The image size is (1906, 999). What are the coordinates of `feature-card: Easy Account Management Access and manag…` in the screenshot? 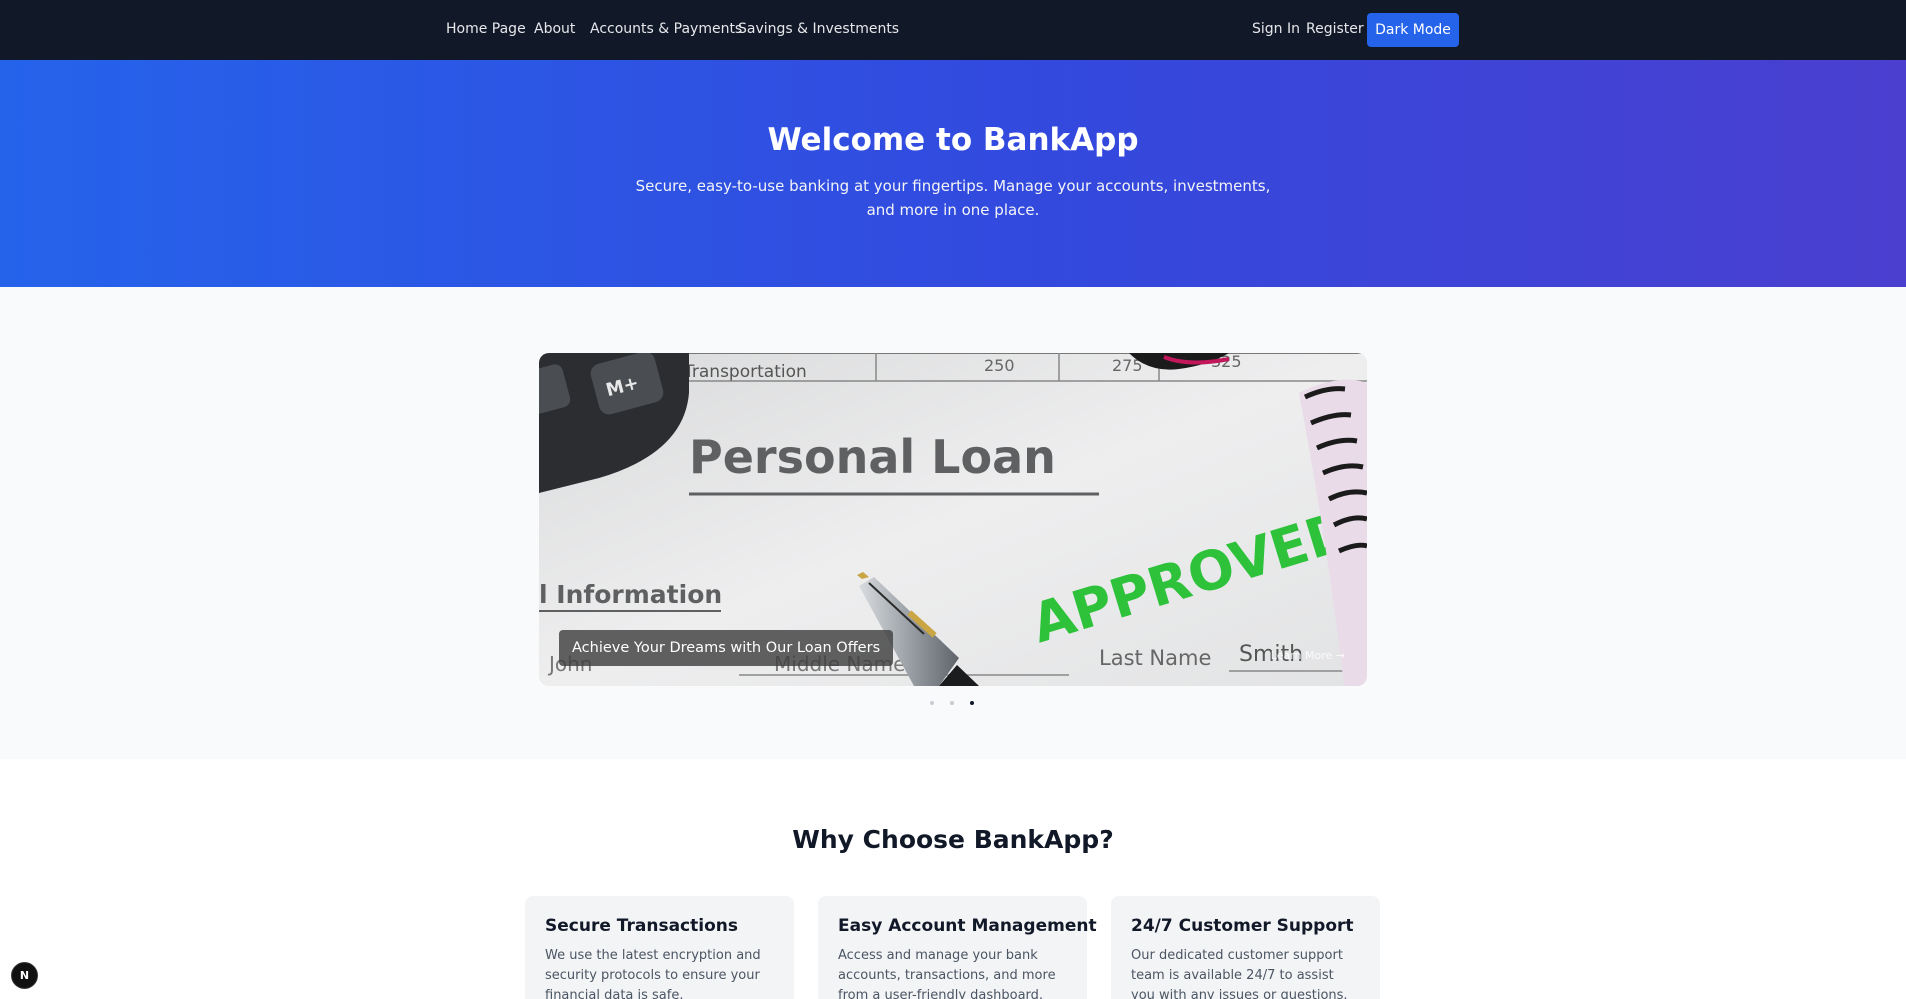 It's located at (957, 947).